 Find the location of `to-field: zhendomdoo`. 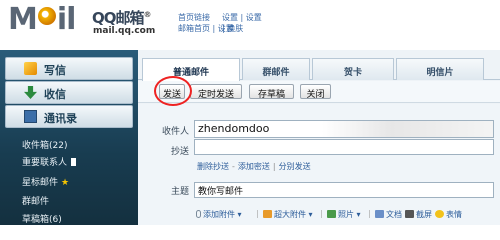

to-field: zhendomdoo is located at coordinates (344, 129).